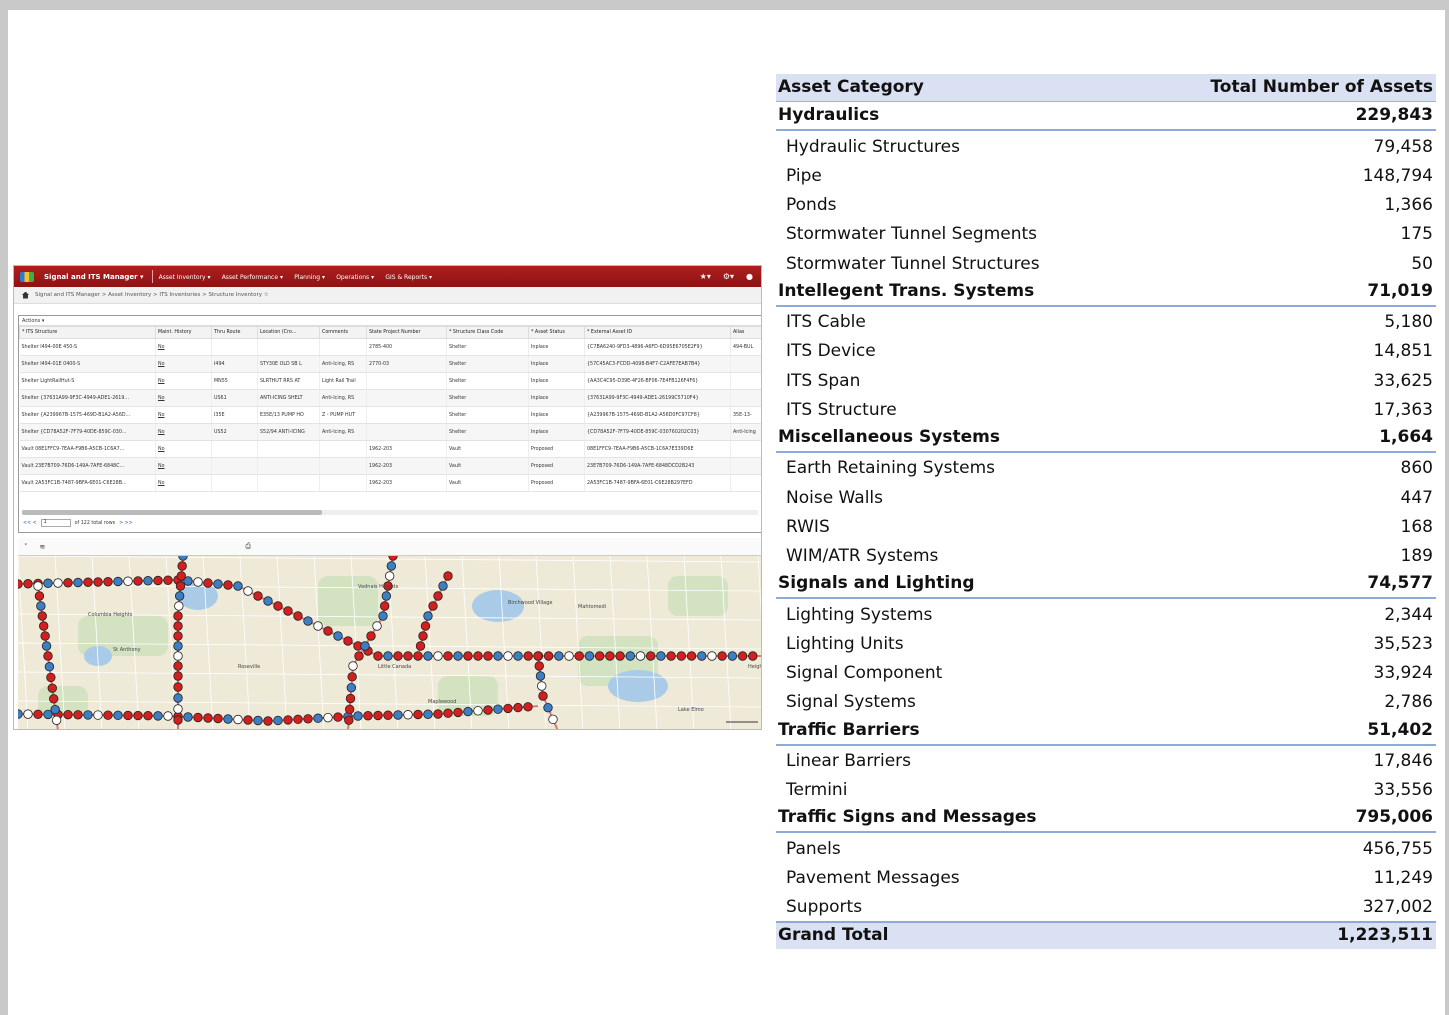 This screenshot has height=1015, width=1449. What do you see at coordinates (705, 276) in the screenshot?
I see `star-icon: ★▾` at bounding box center [705, 276].